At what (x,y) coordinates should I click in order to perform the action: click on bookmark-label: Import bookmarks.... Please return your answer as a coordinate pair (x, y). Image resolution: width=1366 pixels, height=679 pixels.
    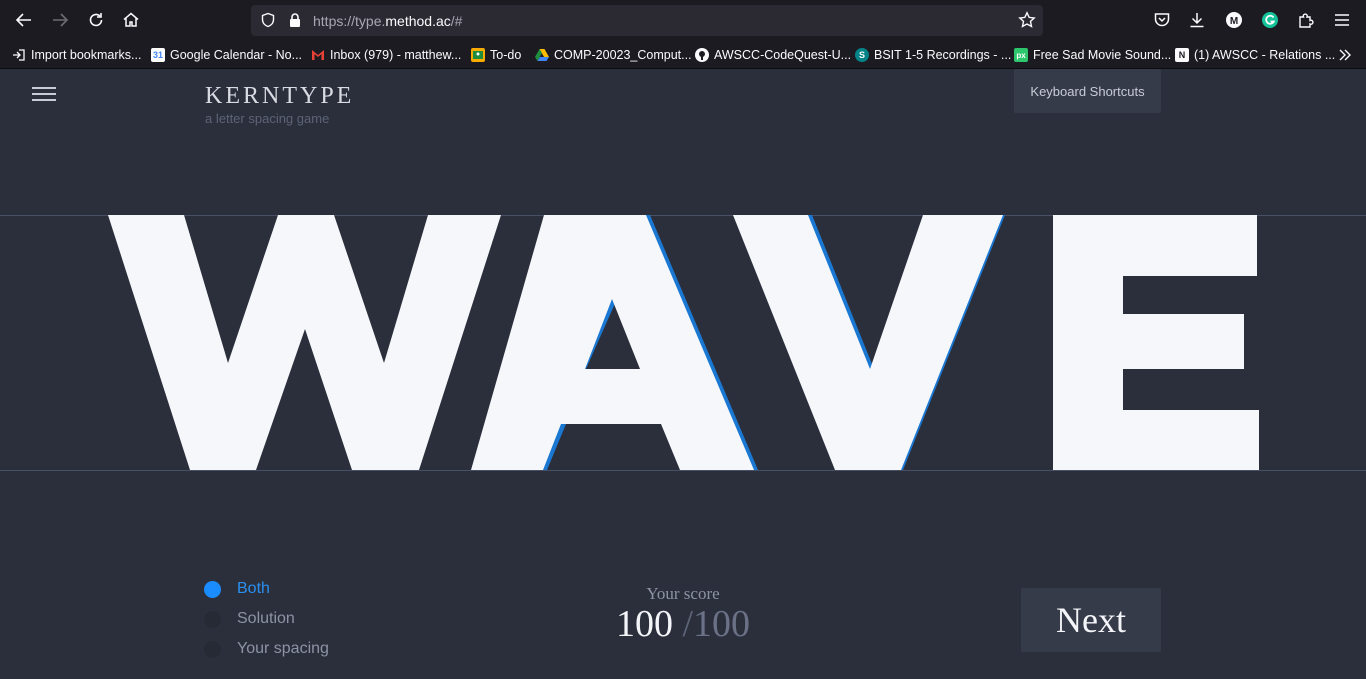
    Looking at the image, I should click on (86, 55).